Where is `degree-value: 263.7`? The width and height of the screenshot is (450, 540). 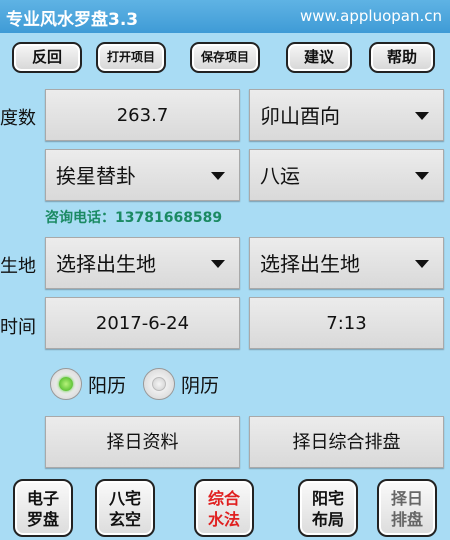
degree-value: 263.7 is located at coordinates (142, 115).